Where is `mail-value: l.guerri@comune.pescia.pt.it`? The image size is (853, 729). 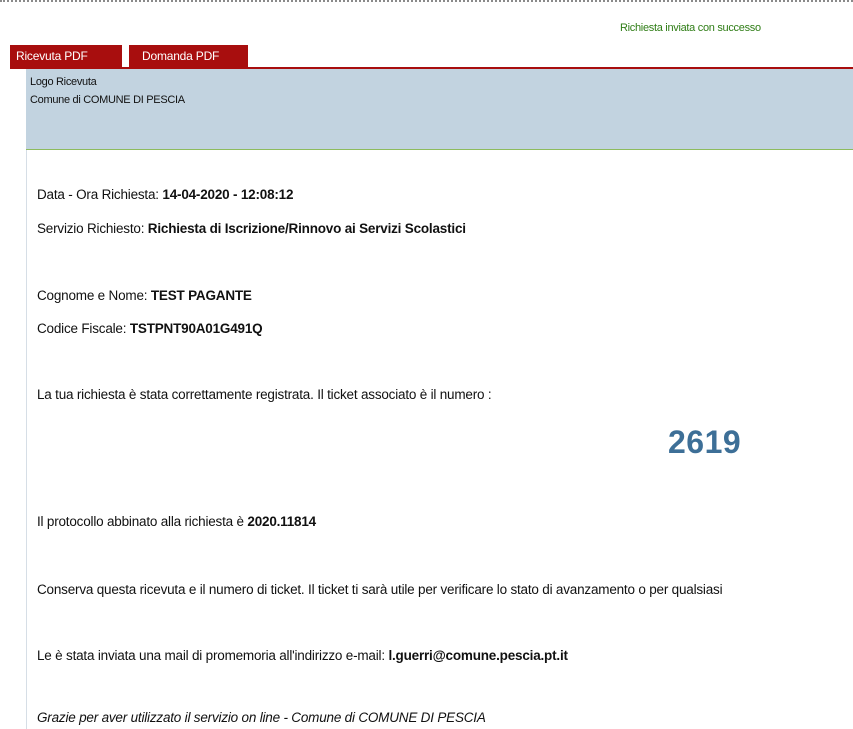 mail-value: l.guerri@comune.pescia.pt.it is located at coordinates (478, 655).